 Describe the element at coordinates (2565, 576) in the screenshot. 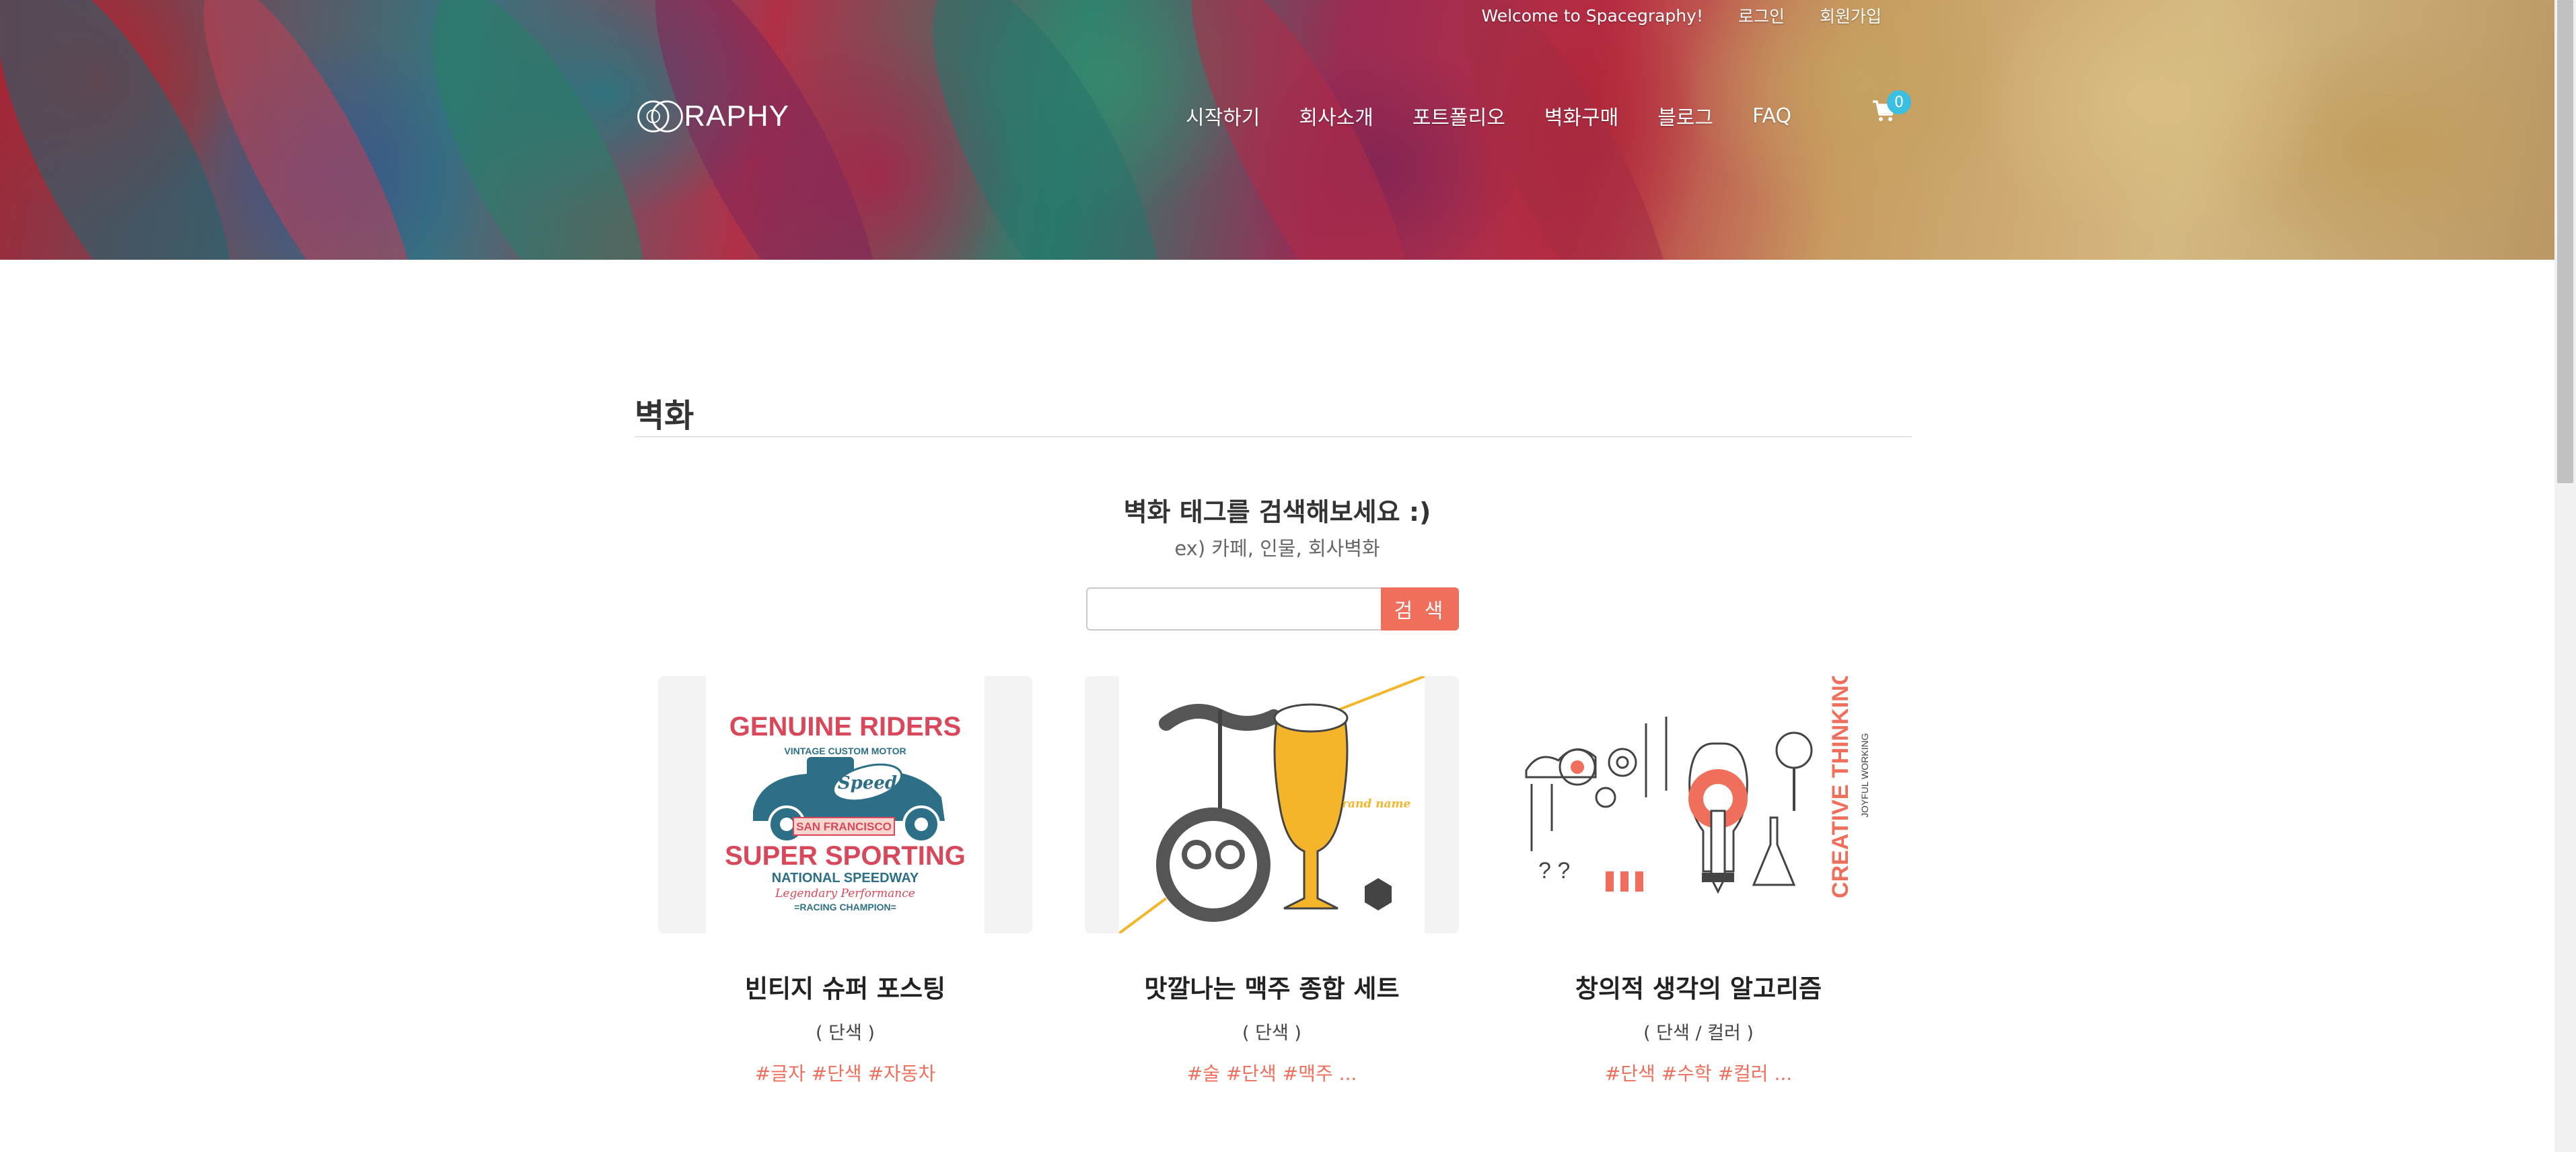

I see `page-scrollbar` at that location.